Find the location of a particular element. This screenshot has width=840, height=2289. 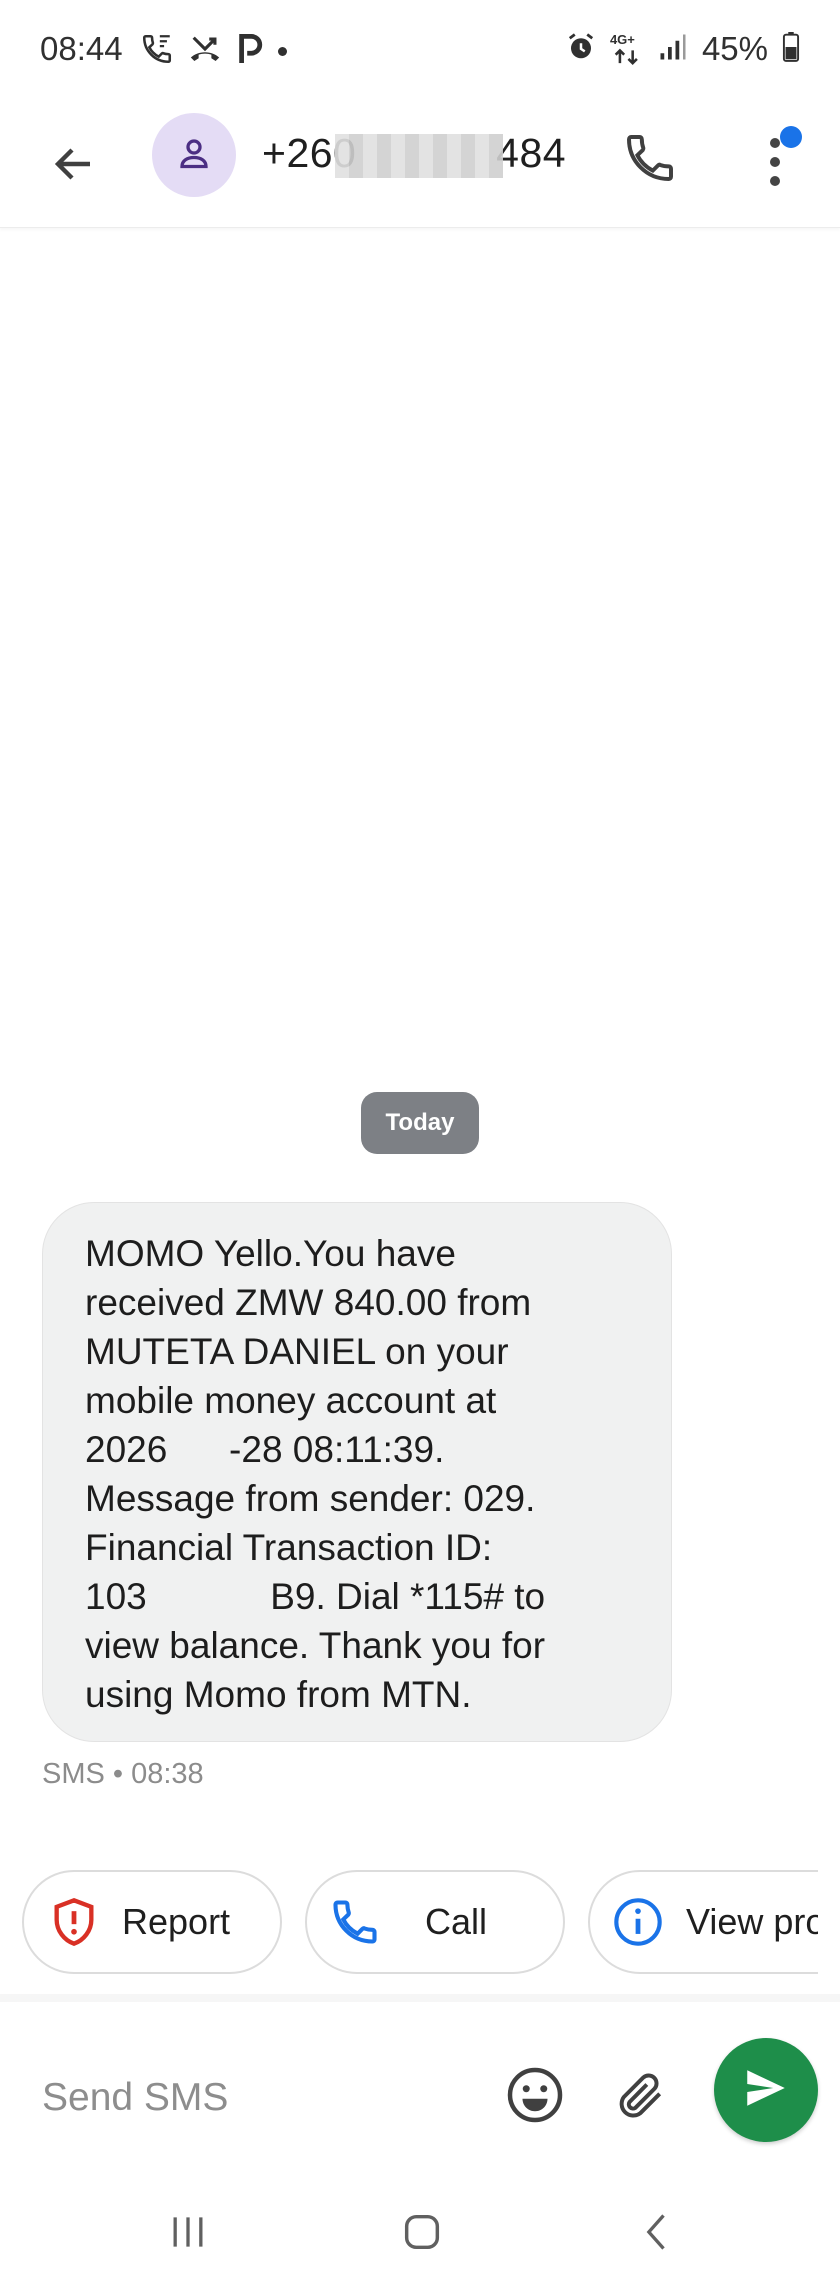

view-profile-chip-label: View pro is located at coordinates (752, 1921).